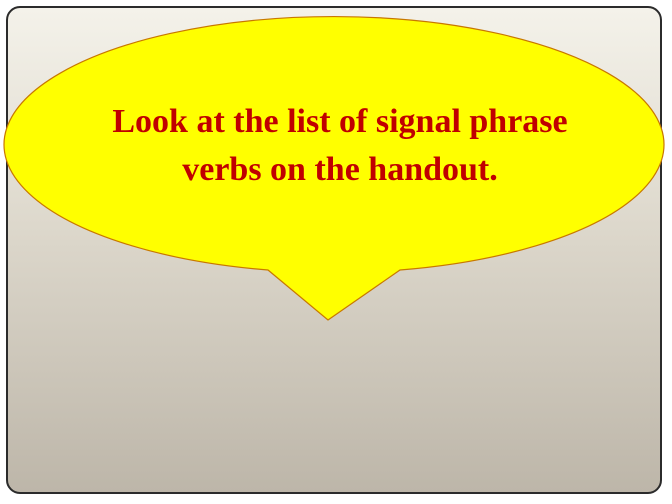 The width and height of the screenshot is (672, 504). I want to click on callout-text-line-1: Look at the list of signal phrase, so click(340, 121).